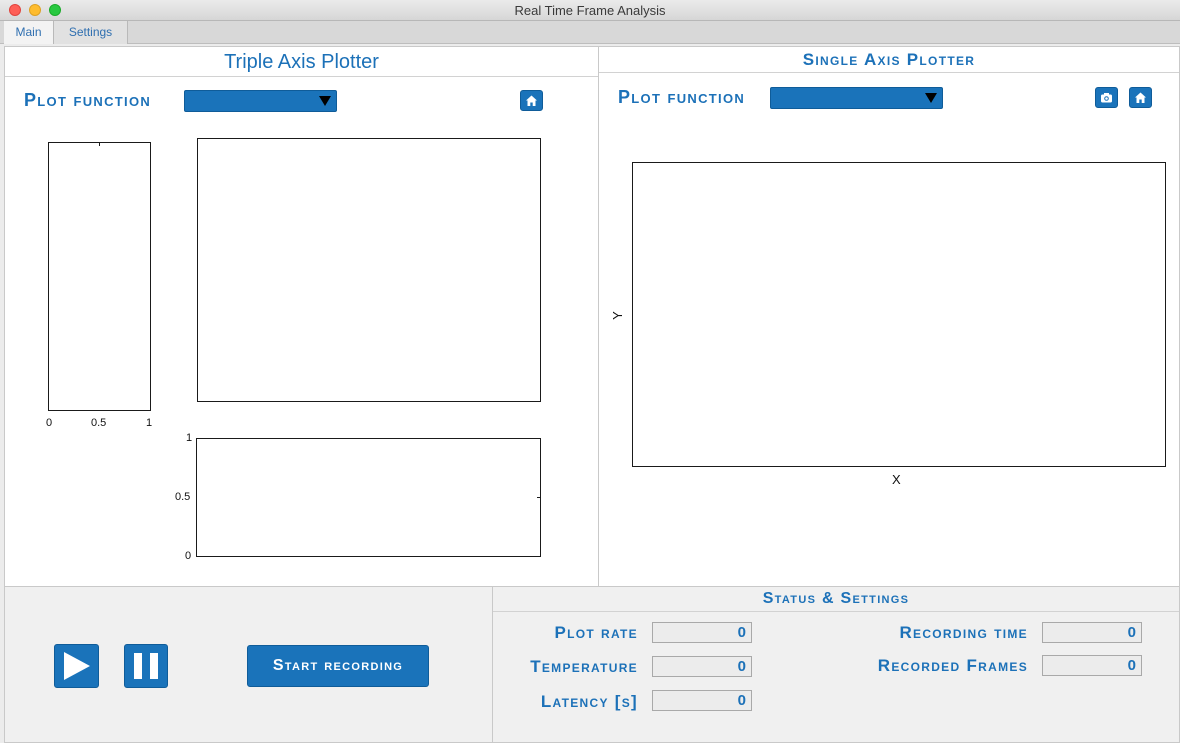 This screenshot has height=743, width=1180. Describe the element at coordinates (29, 32) in the screenshot. I see `tab-main: Main` at that location.